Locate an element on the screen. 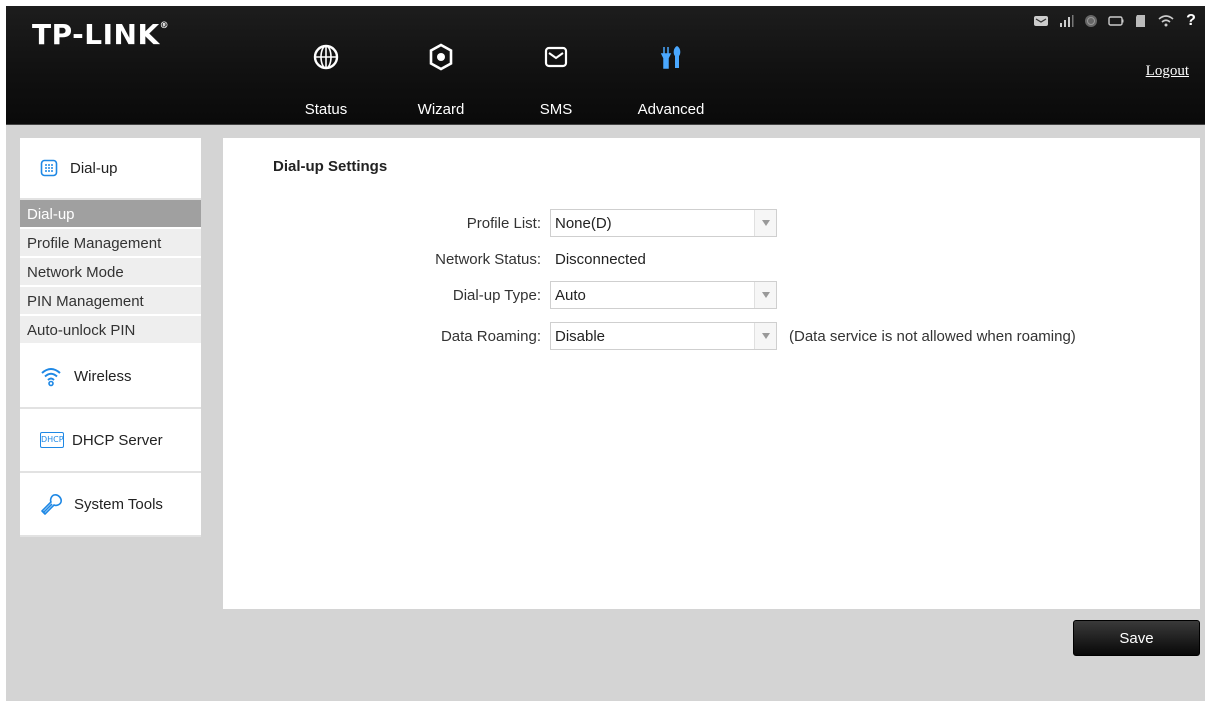 This screenshot has height=701, width=1205. network-status-label: Network Status: is located at coordinates (488, 259).